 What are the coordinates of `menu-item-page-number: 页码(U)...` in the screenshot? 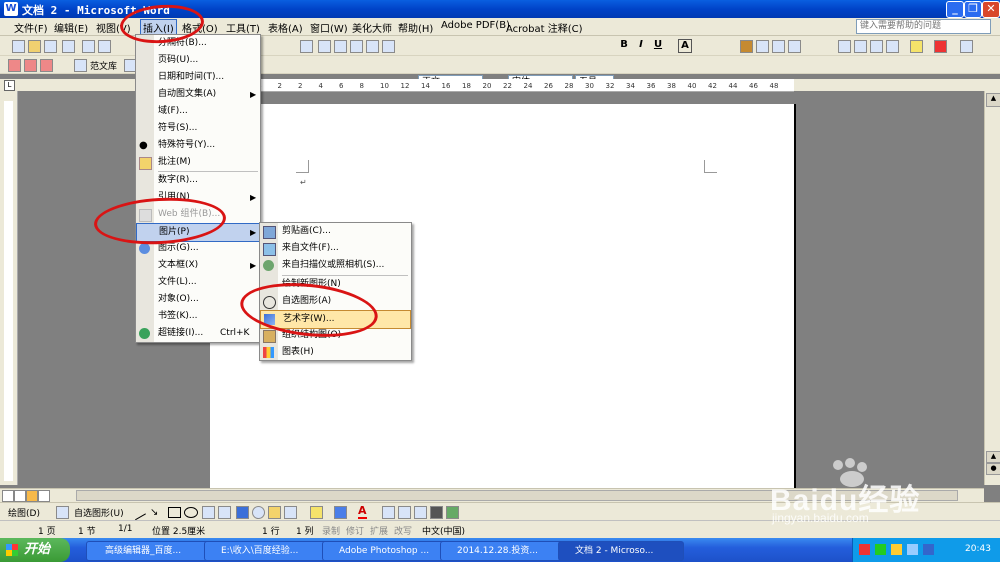 It's located at (198, 60).